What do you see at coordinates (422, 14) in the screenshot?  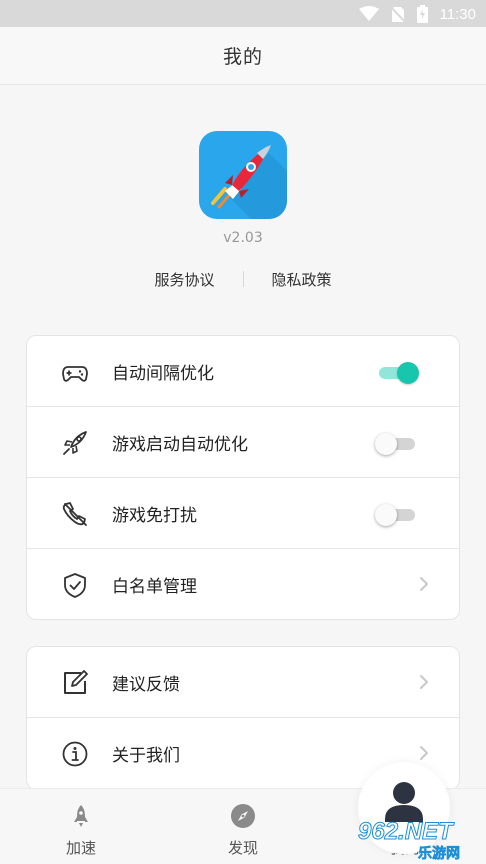 I see `battery-charging-icon` at bounding box center [422, 14].